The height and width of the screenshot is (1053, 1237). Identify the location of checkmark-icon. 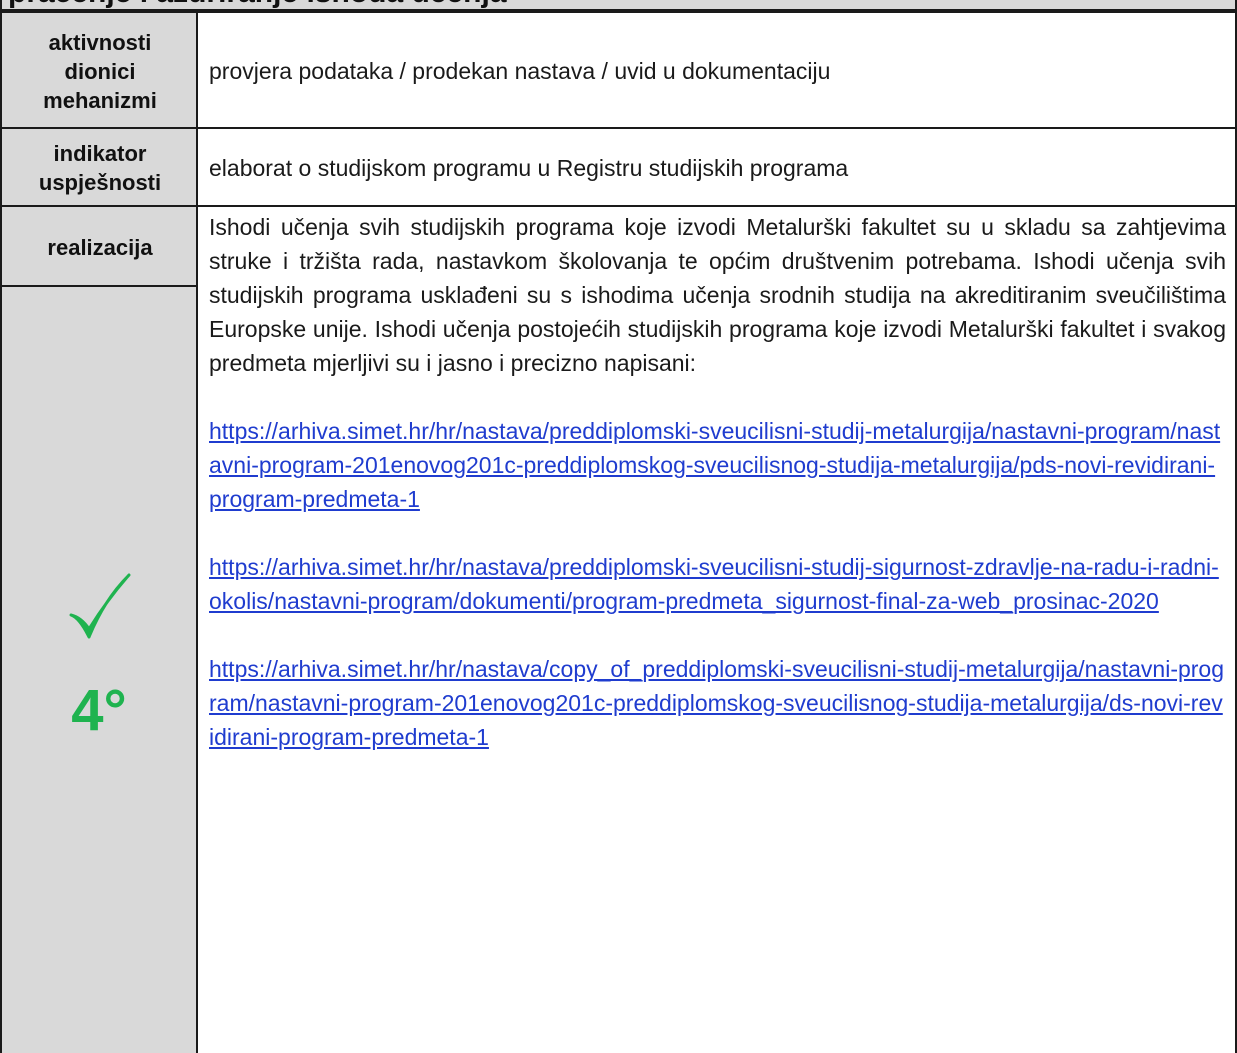
(99, 609).